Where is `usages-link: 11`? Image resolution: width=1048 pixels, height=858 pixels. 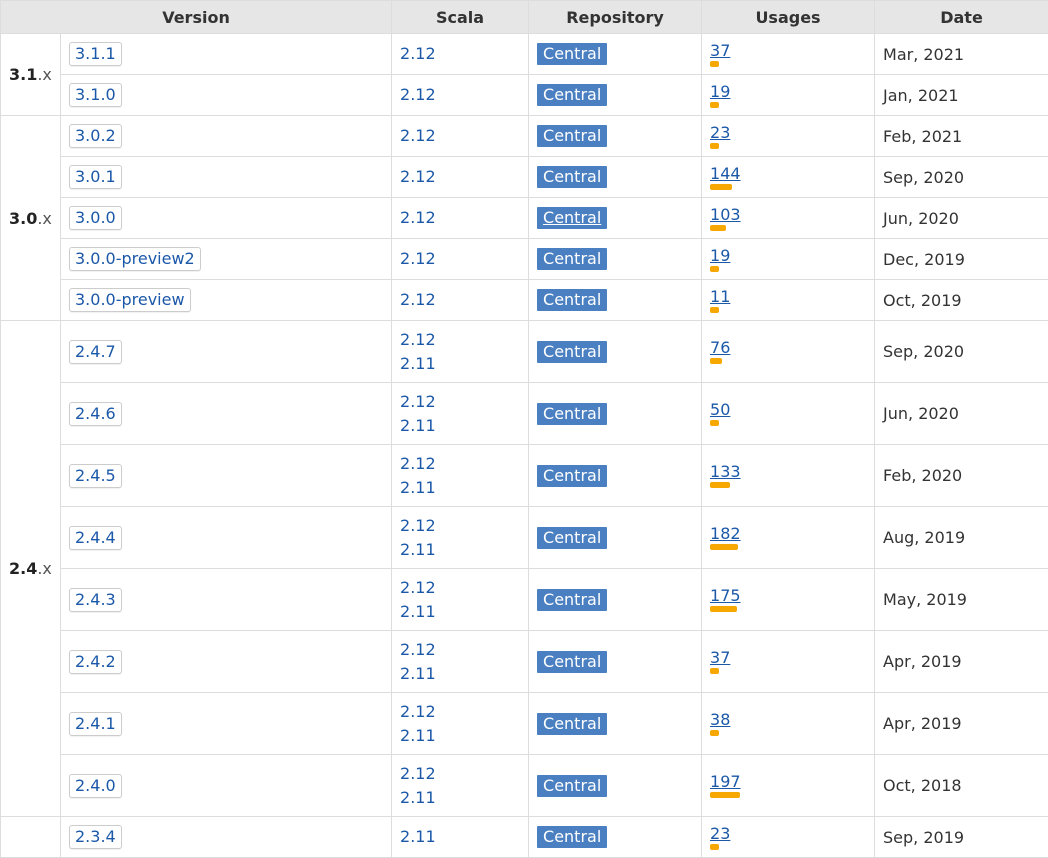 usages-link: 11 is located at coordinates (720, 300).